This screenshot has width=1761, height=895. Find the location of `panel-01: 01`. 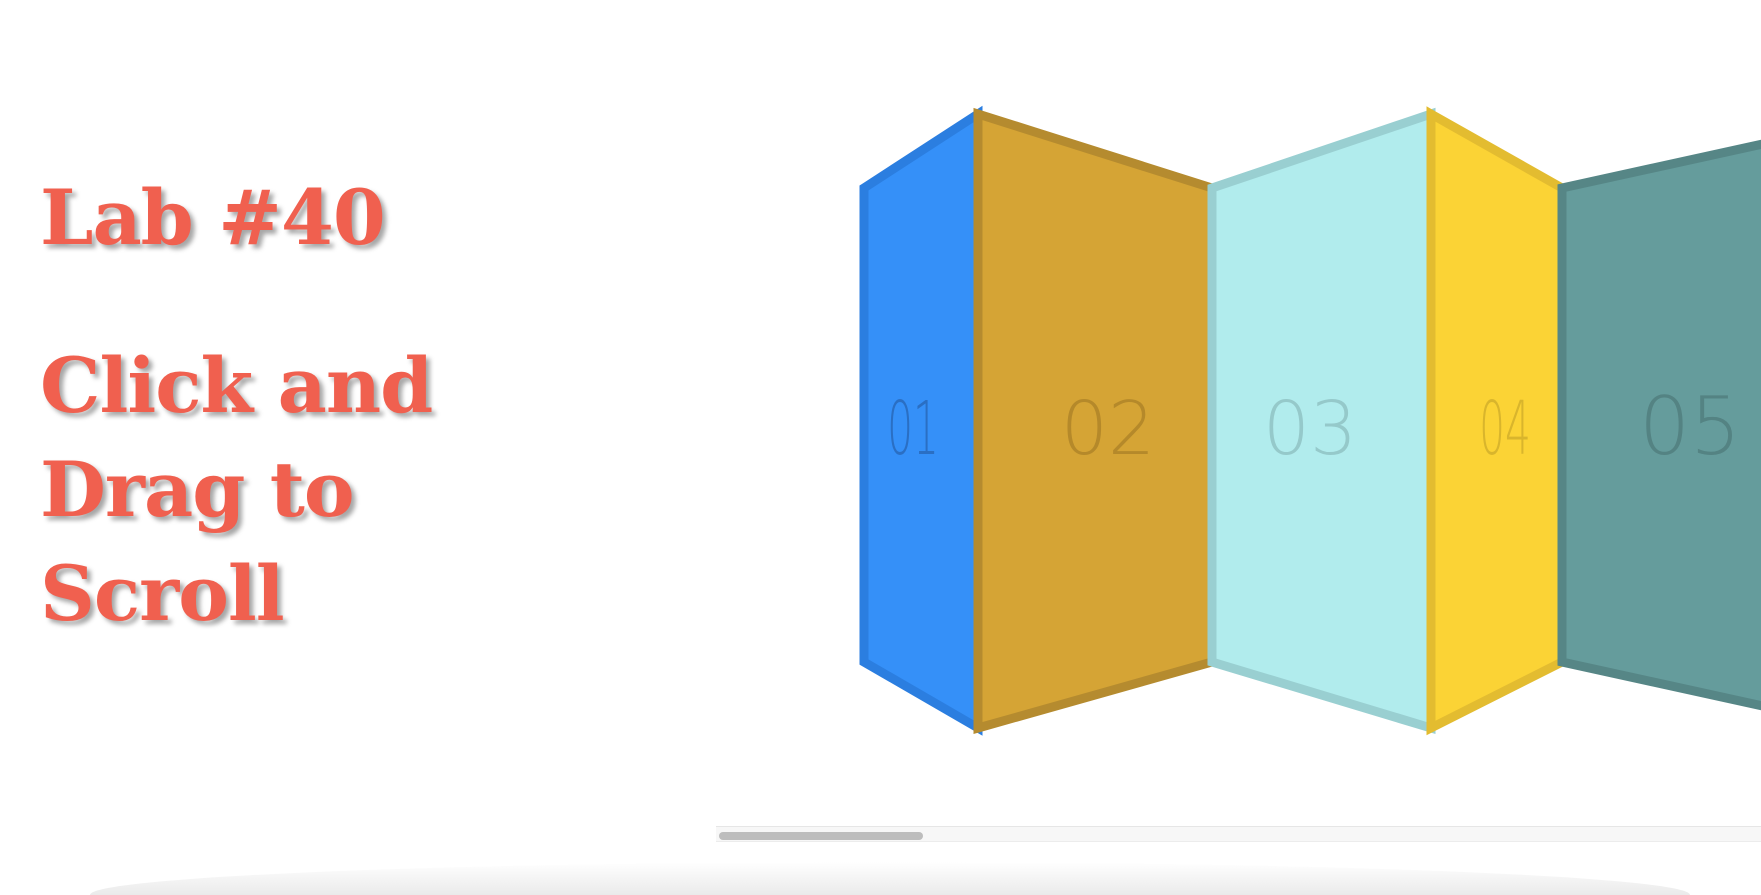

panel-01: 01 is located at coordinates (921, 420).